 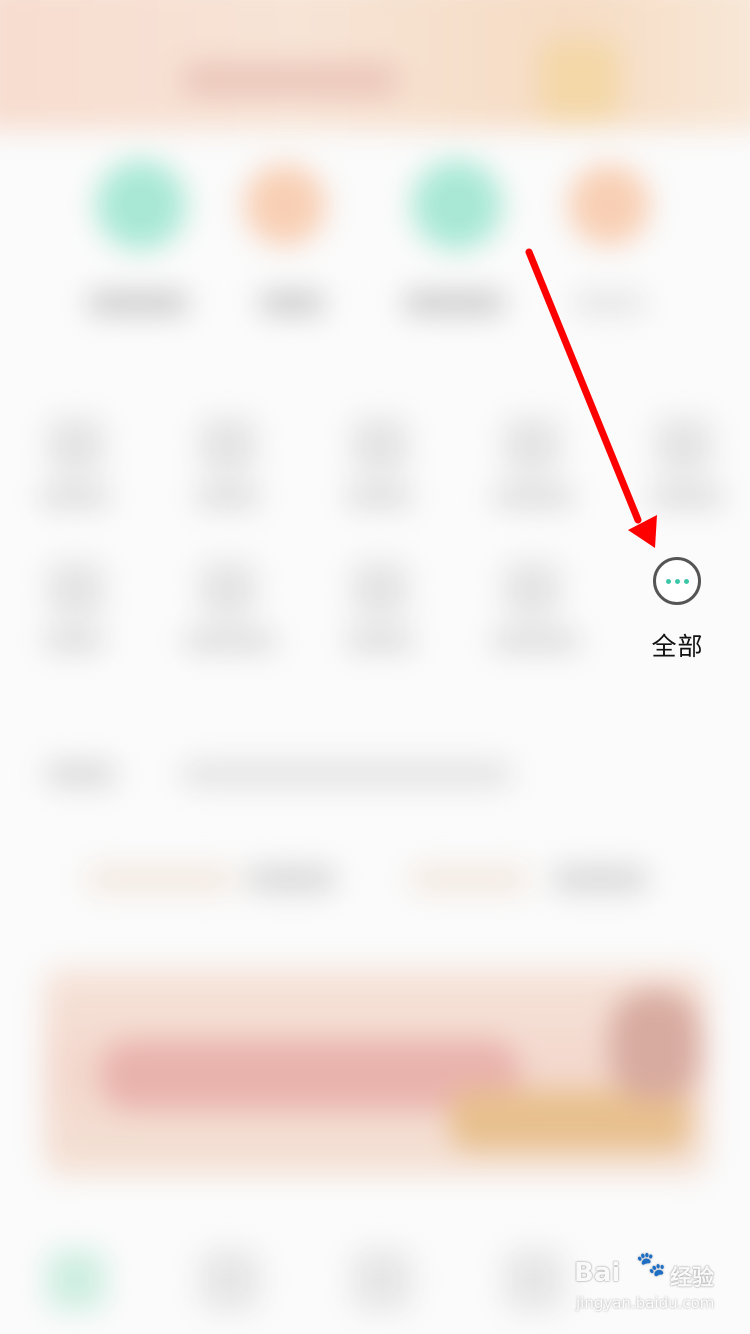 I want to click on notice-text, so click(x=347, y=774).